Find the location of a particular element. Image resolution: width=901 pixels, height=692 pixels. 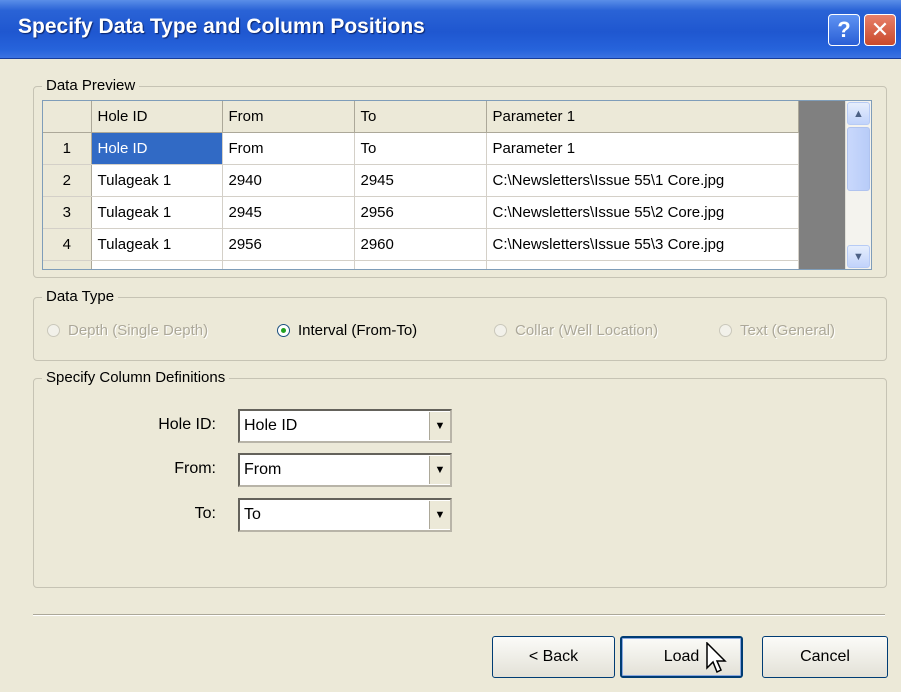

table-row: 1 Hole ID From To Parameter 1 is located at coordinates (444, 148).